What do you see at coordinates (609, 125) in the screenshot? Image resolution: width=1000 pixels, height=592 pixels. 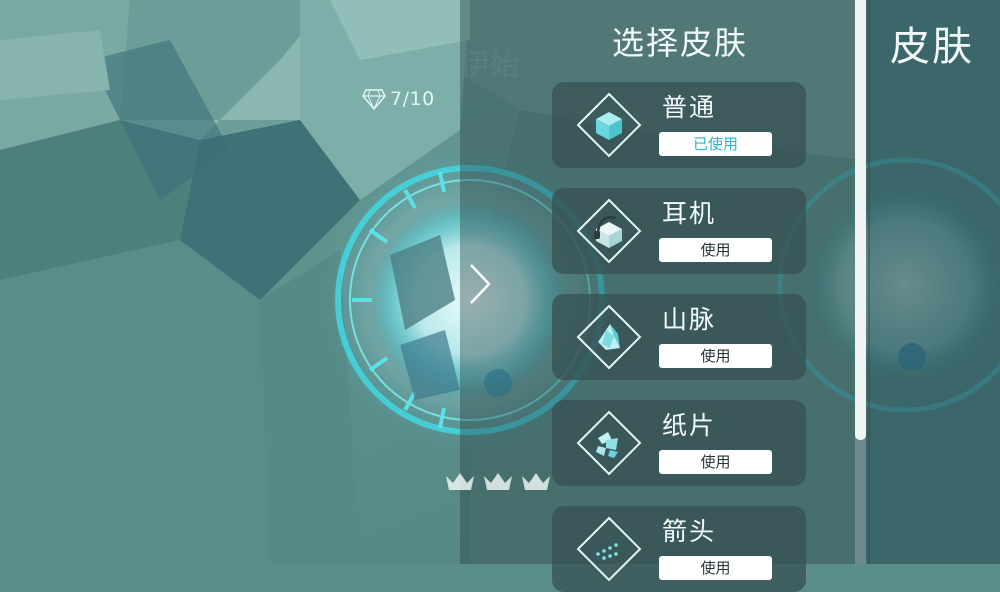 I see `cube-icon` at bounding box center [609, 125].